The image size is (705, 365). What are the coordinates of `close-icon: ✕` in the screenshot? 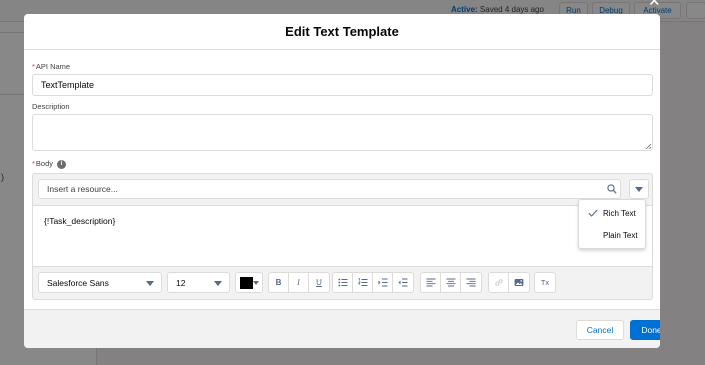 It's located at (654, 4).